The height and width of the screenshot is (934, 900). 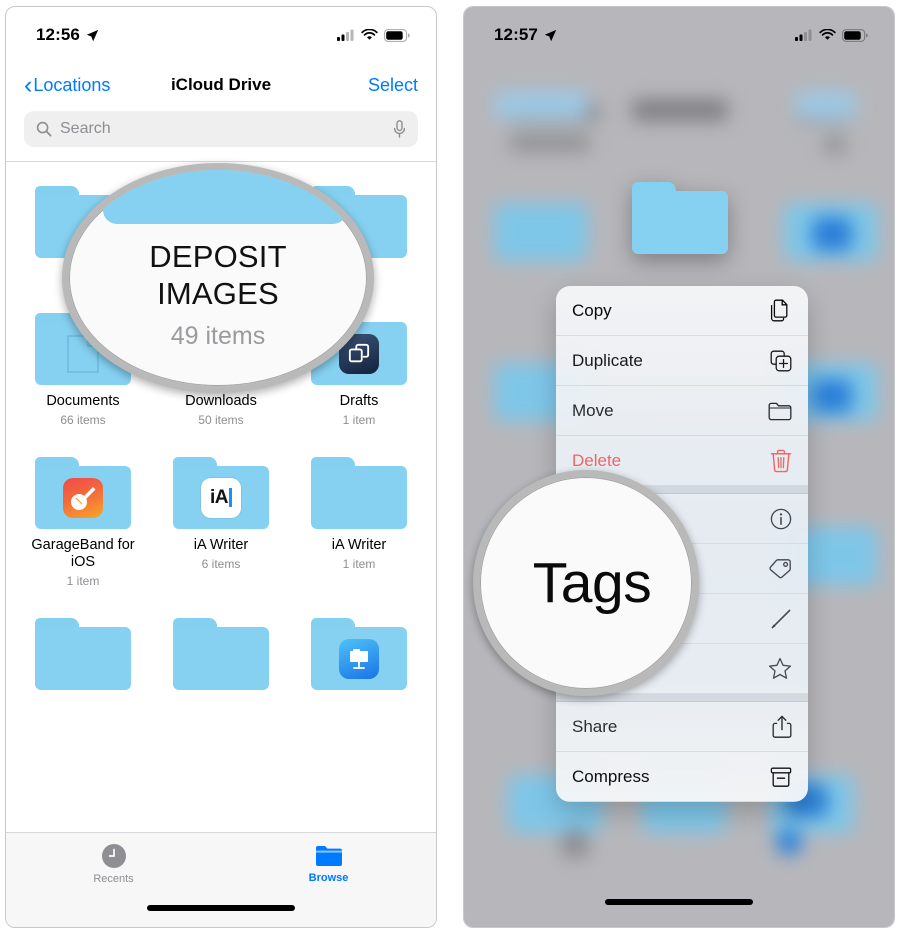 I want to click on status-bar-right: 12:57, so click(x=679, y=35).